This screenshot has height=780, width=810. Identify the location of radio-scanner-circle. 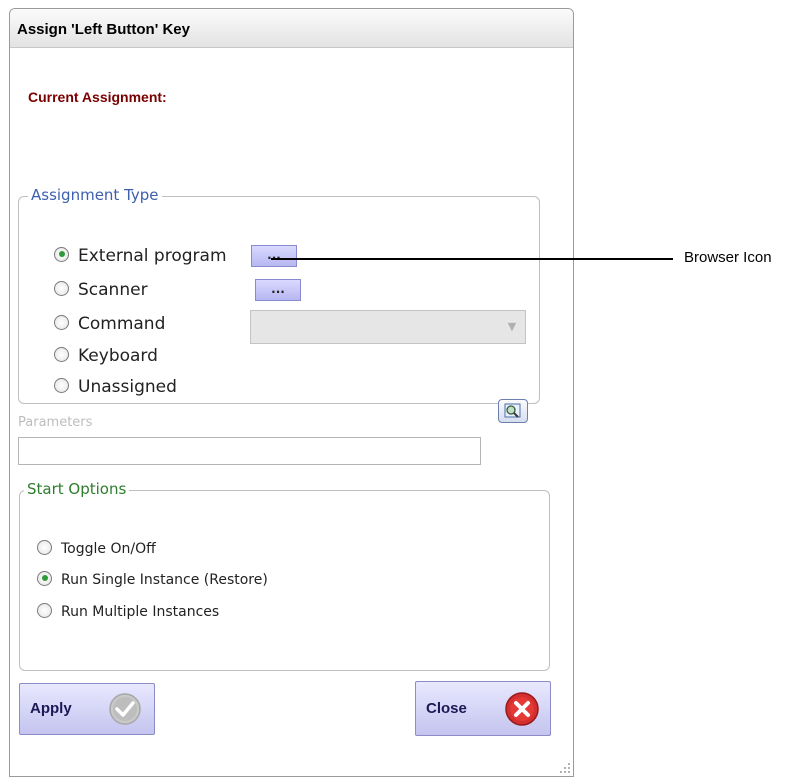
(61, 288).